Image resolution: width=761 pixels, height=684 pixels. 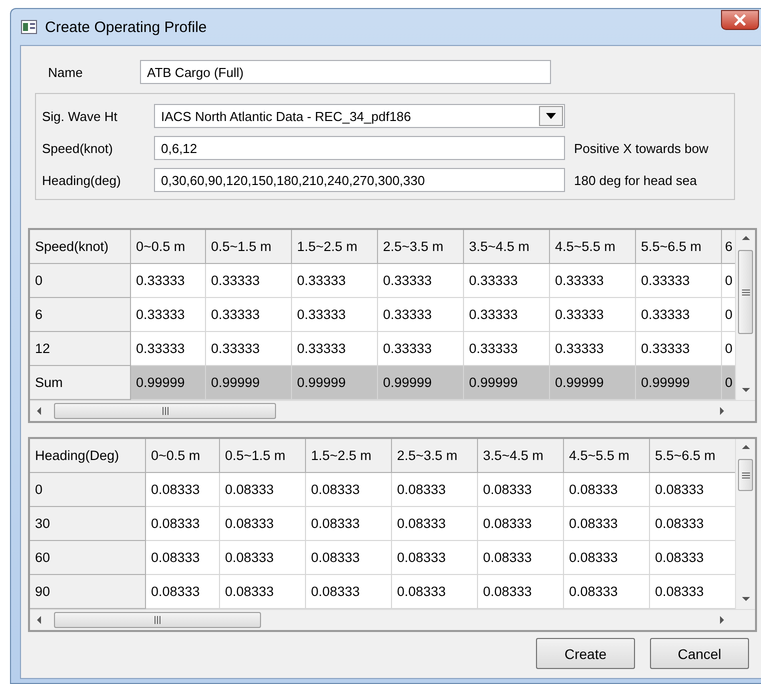 What do you see at coordinates (80, 247) in the screenshot?
I see `column-header: Speed(knot)` at bounding box center [80, 247].